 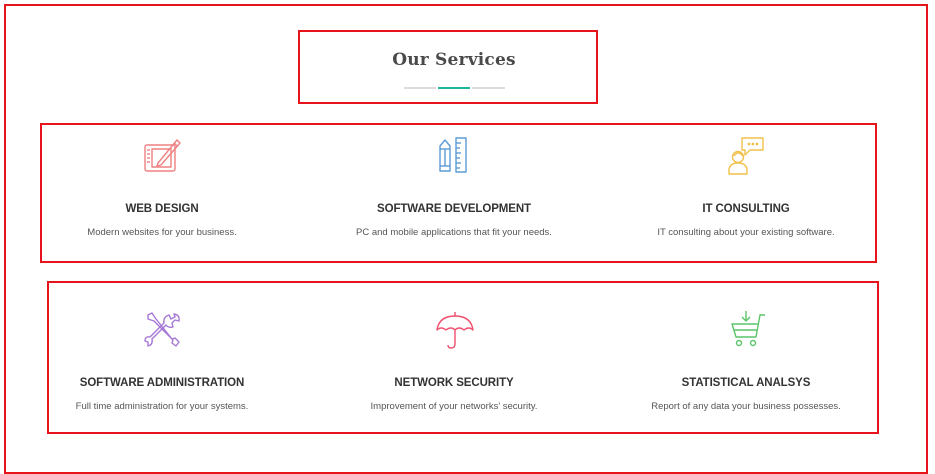 What do you see at coordinates (163, 331) in the screenshot?
I see `wrench-screwdriver-icon` at bounding box center [163, 331].